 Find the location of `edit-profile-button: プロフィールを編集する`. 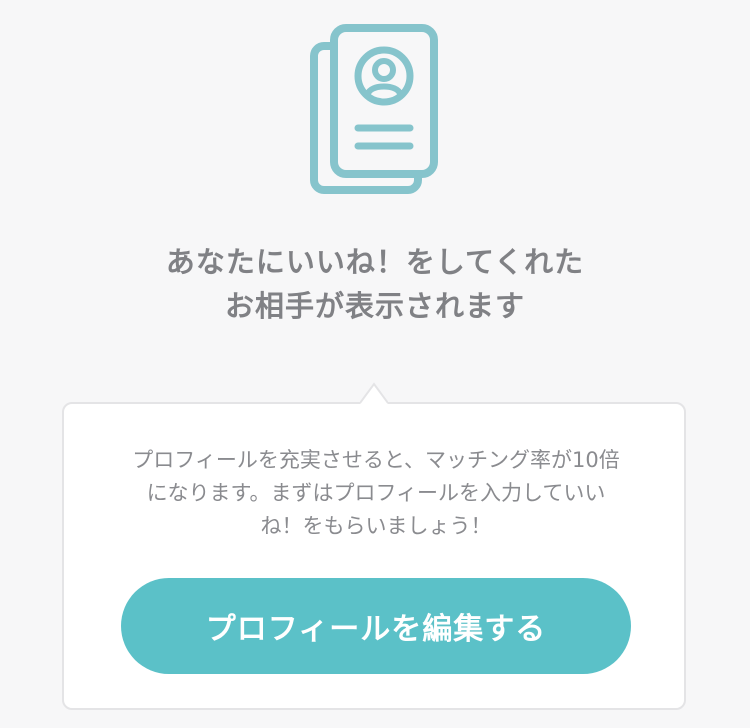

edit-profile-button: プロフィールを編集する is located at coordinates (376, 626).